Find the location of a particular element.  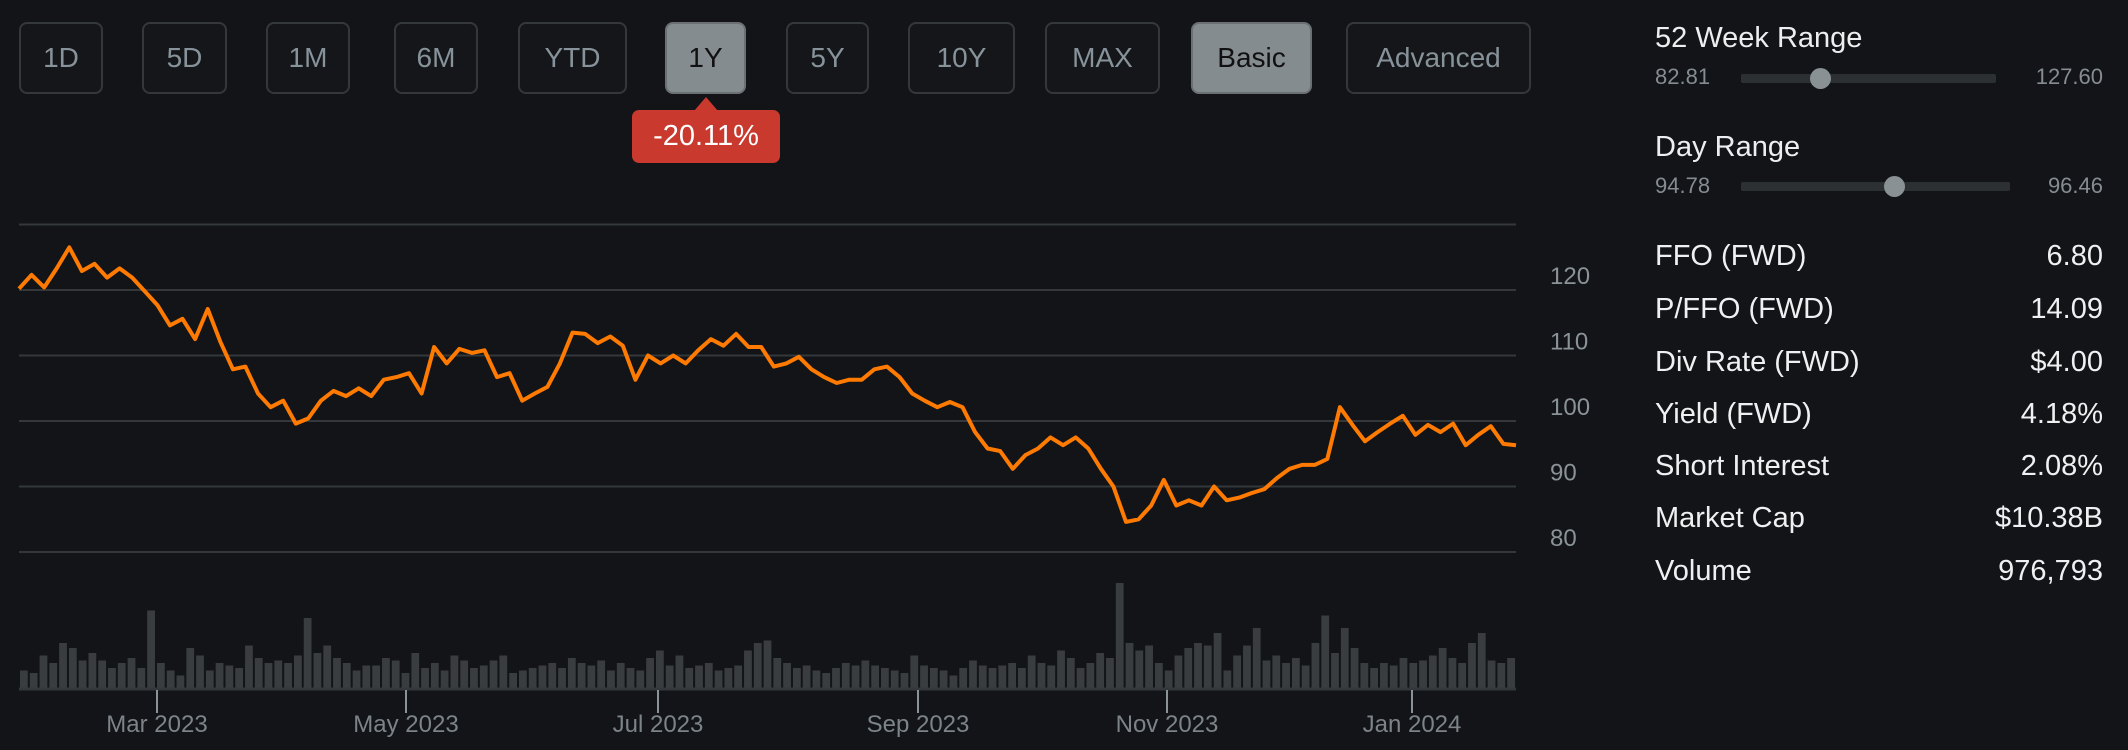

day-range-high: 96.46 is located at coordinates (2075, 185).